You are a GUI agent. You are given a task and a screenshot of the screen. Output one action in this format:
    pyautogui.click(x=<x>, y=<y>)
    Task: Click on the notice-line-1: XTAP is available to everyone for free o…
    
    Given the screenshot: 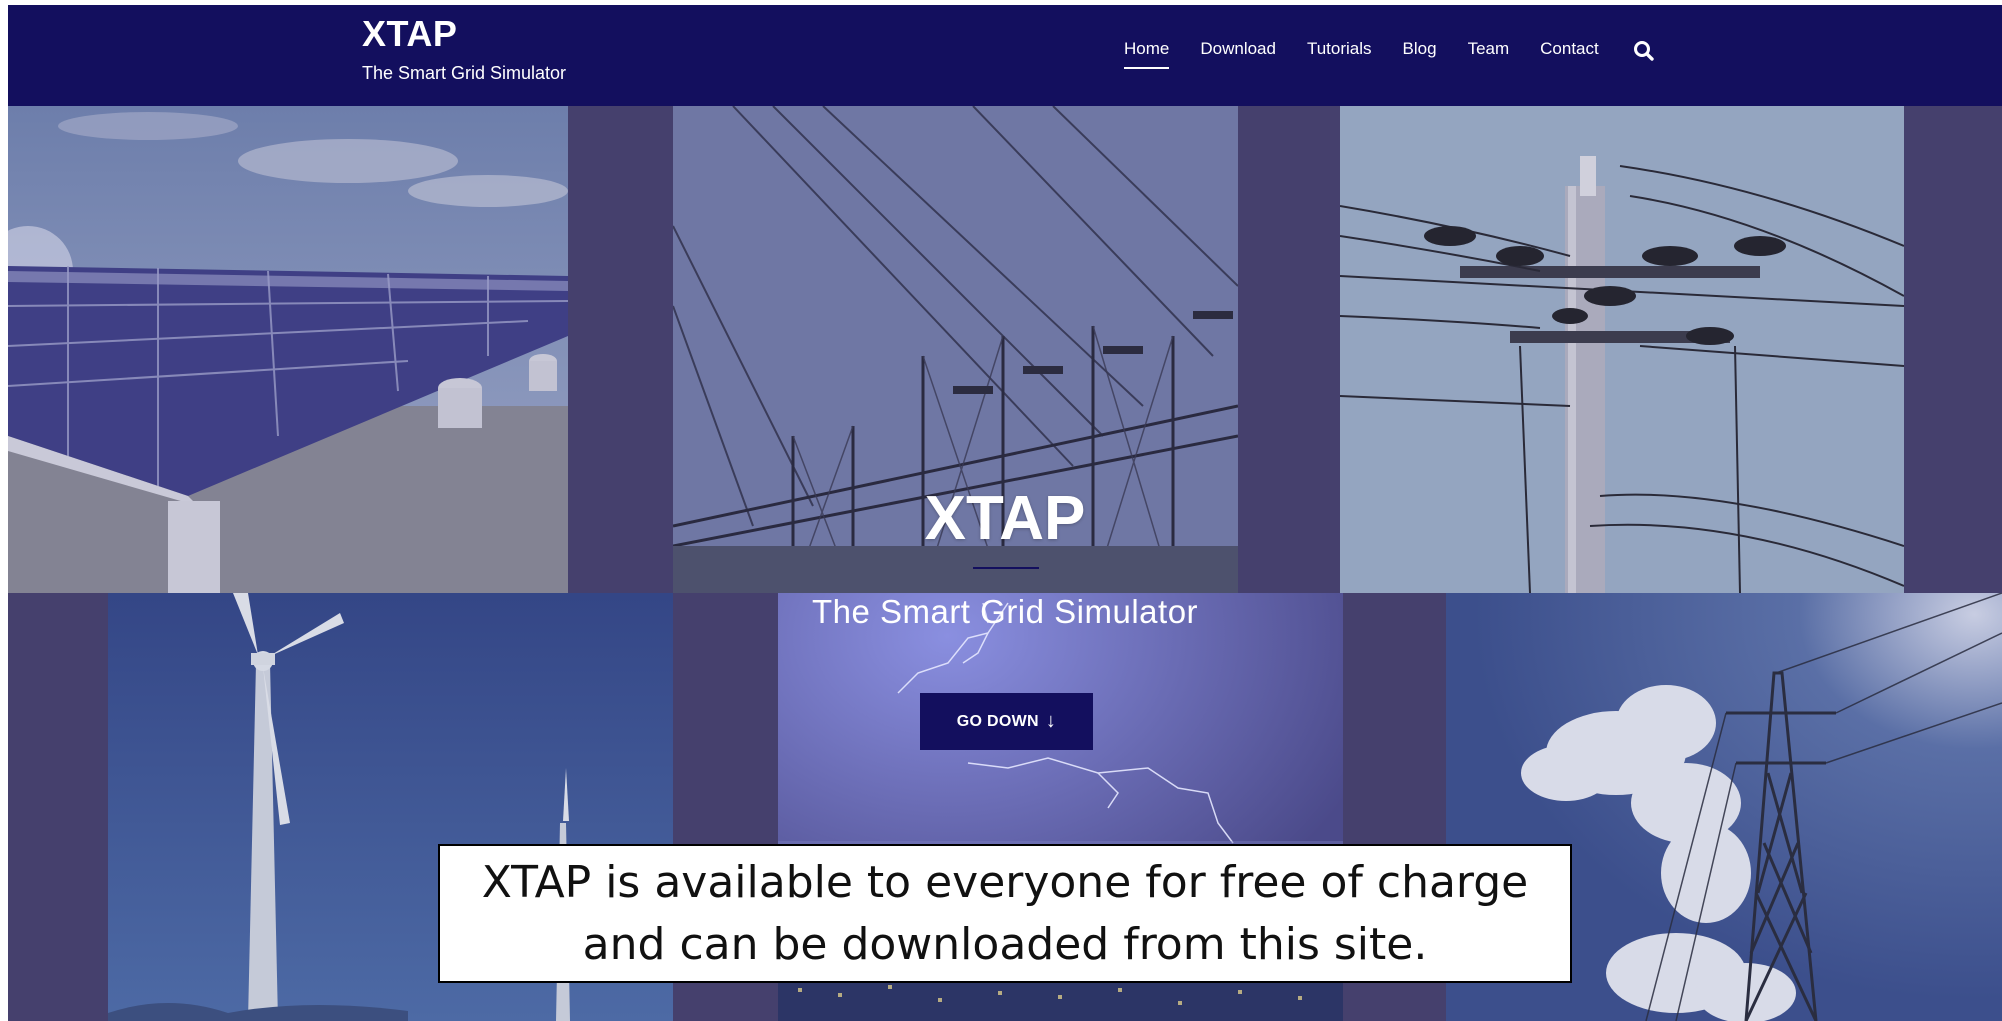 What is the action you would take?
    pyautogui.click(x=1005, y=882)
    